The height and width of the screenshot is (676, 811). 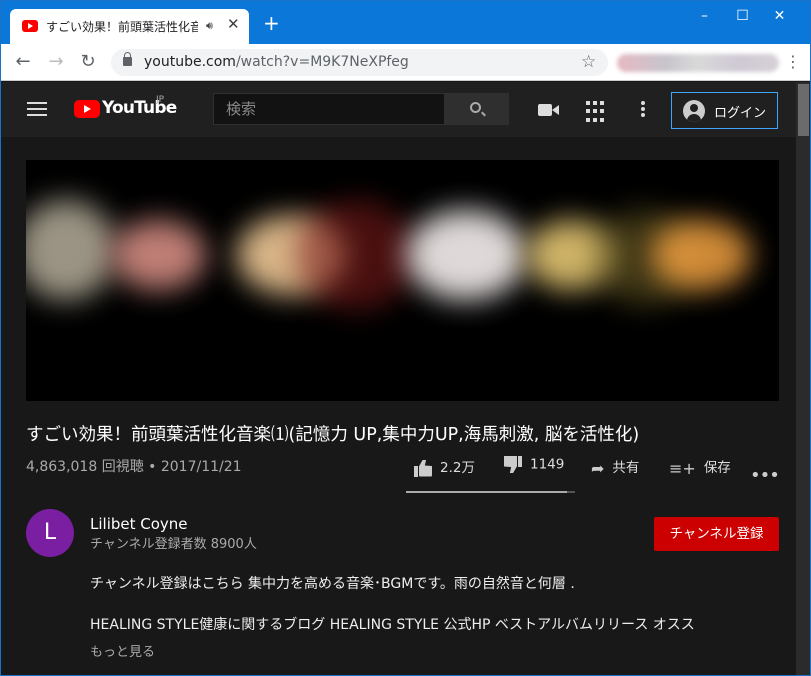 I want to click on search-button, so click(x=476, y=109).